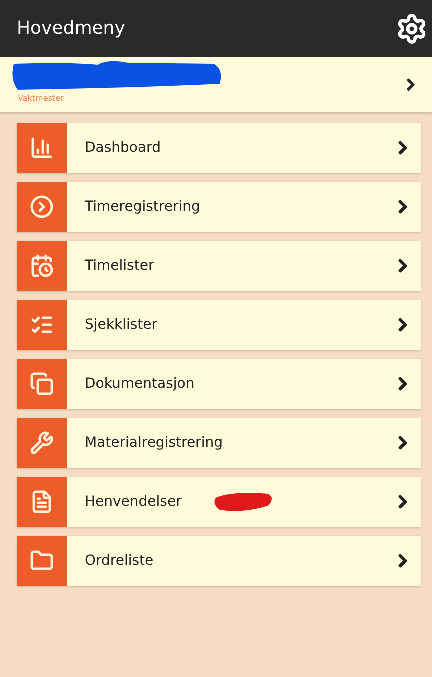  I want to click on user-role: Vaktmester, so click(41, 98).